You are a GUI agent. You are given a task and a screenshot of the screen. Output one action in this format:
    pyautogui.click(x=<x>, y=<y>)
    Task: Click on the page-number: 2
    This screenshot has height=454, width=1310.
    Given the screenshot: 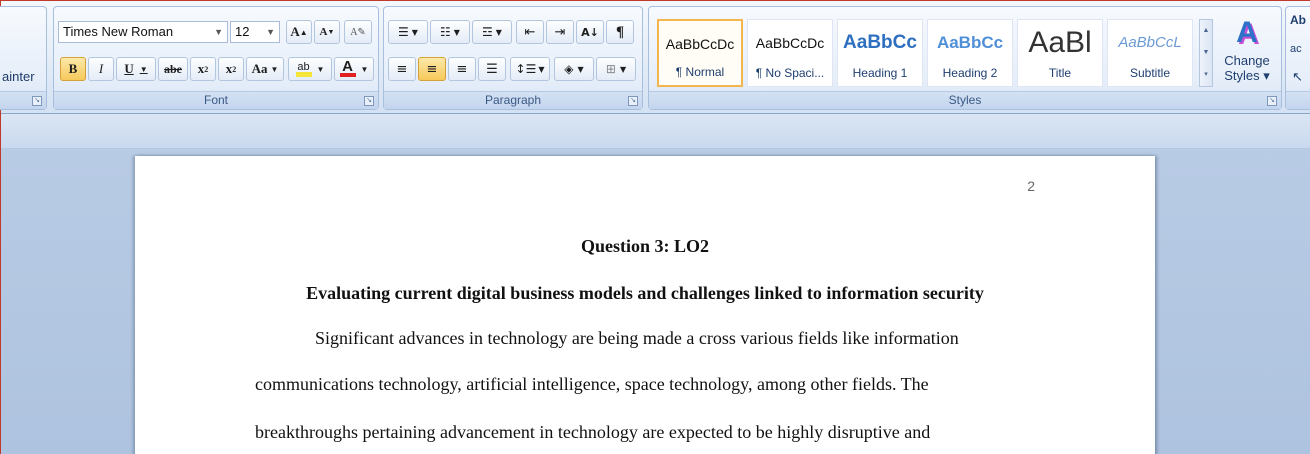 What is the action you would take?
    pyautogui.click(x=1031, y=186)
    